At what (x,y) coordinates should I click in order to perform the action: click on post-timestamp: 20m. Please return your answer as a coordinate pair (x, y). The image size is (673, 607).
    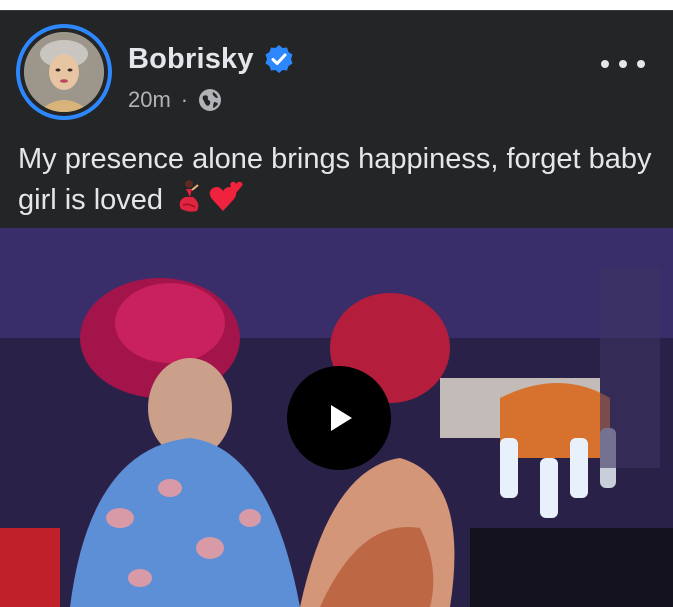
    Looking at the image, I should click on (149, 100).